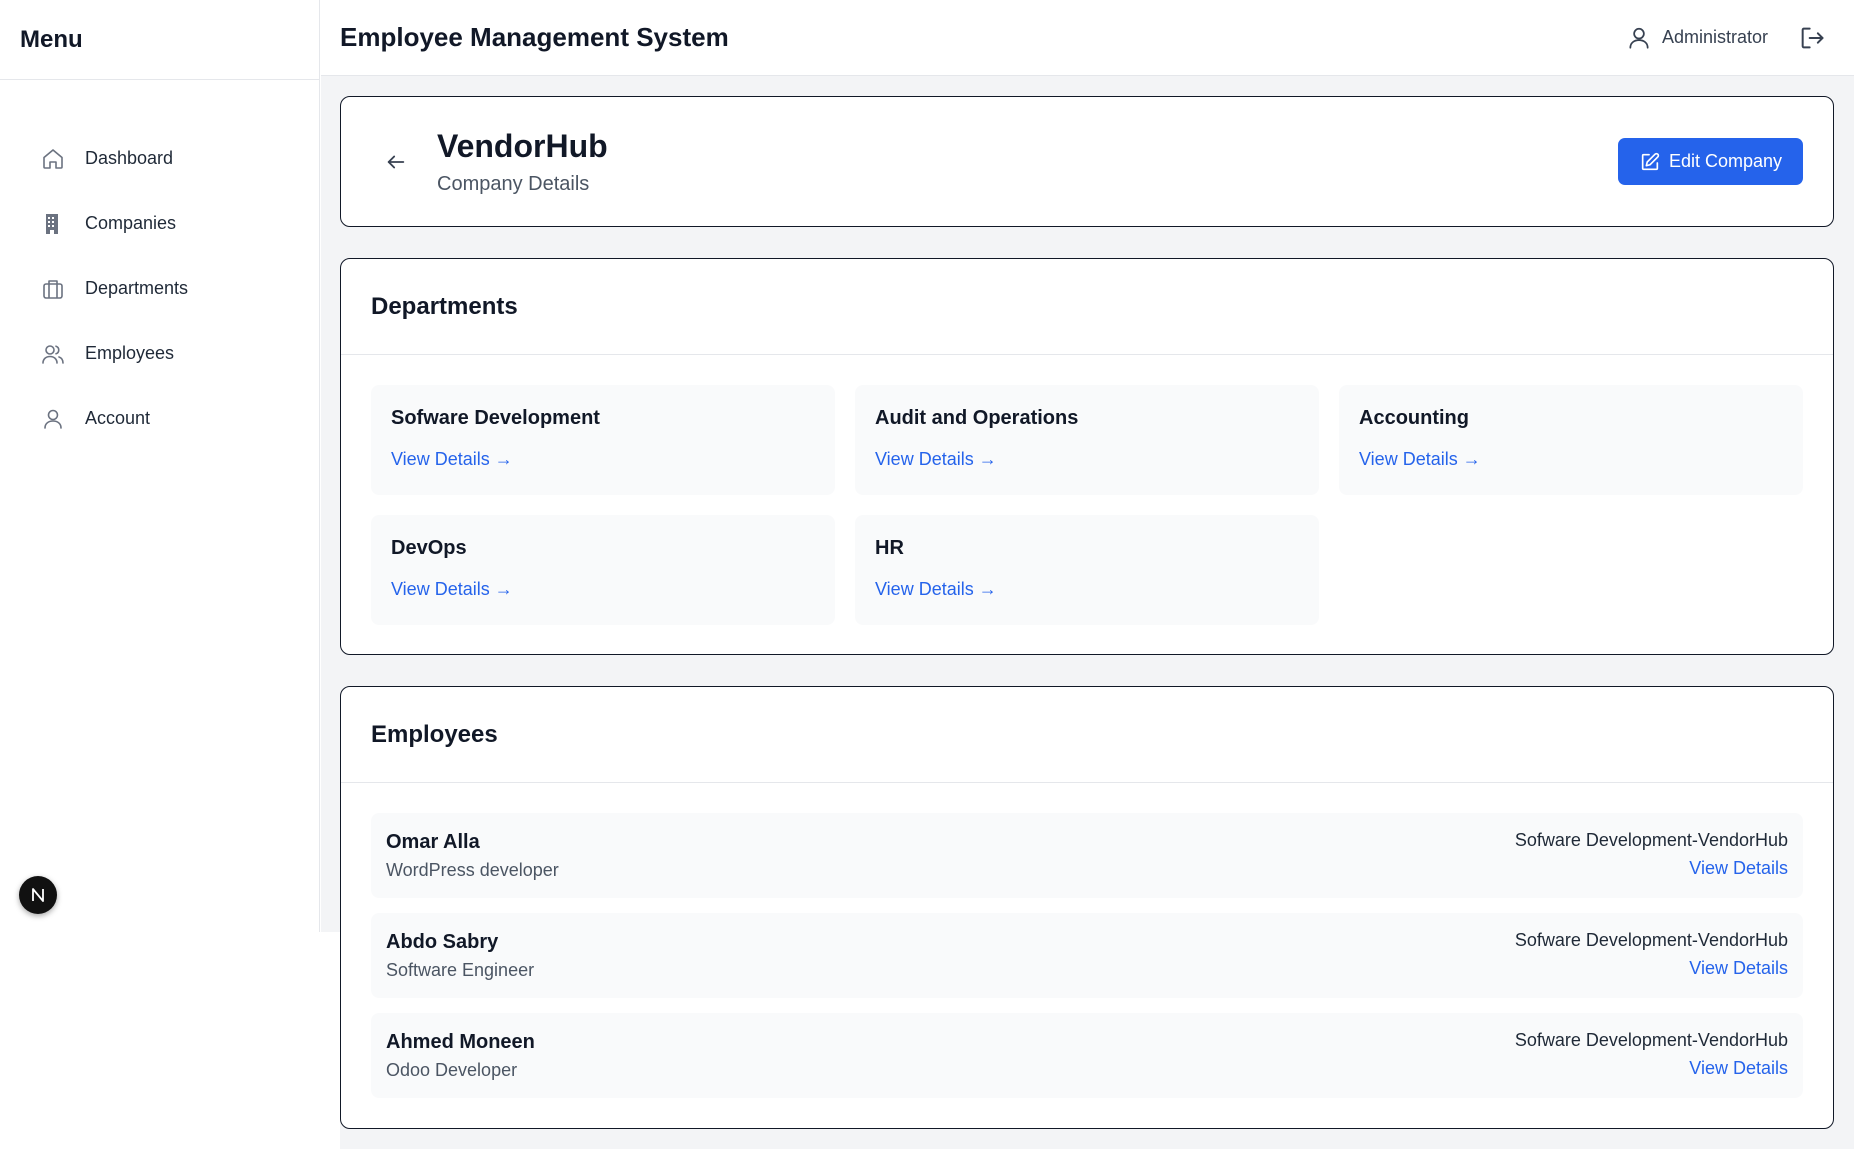  I want to click on department-card: HR View Details →, so click(1087, 570).